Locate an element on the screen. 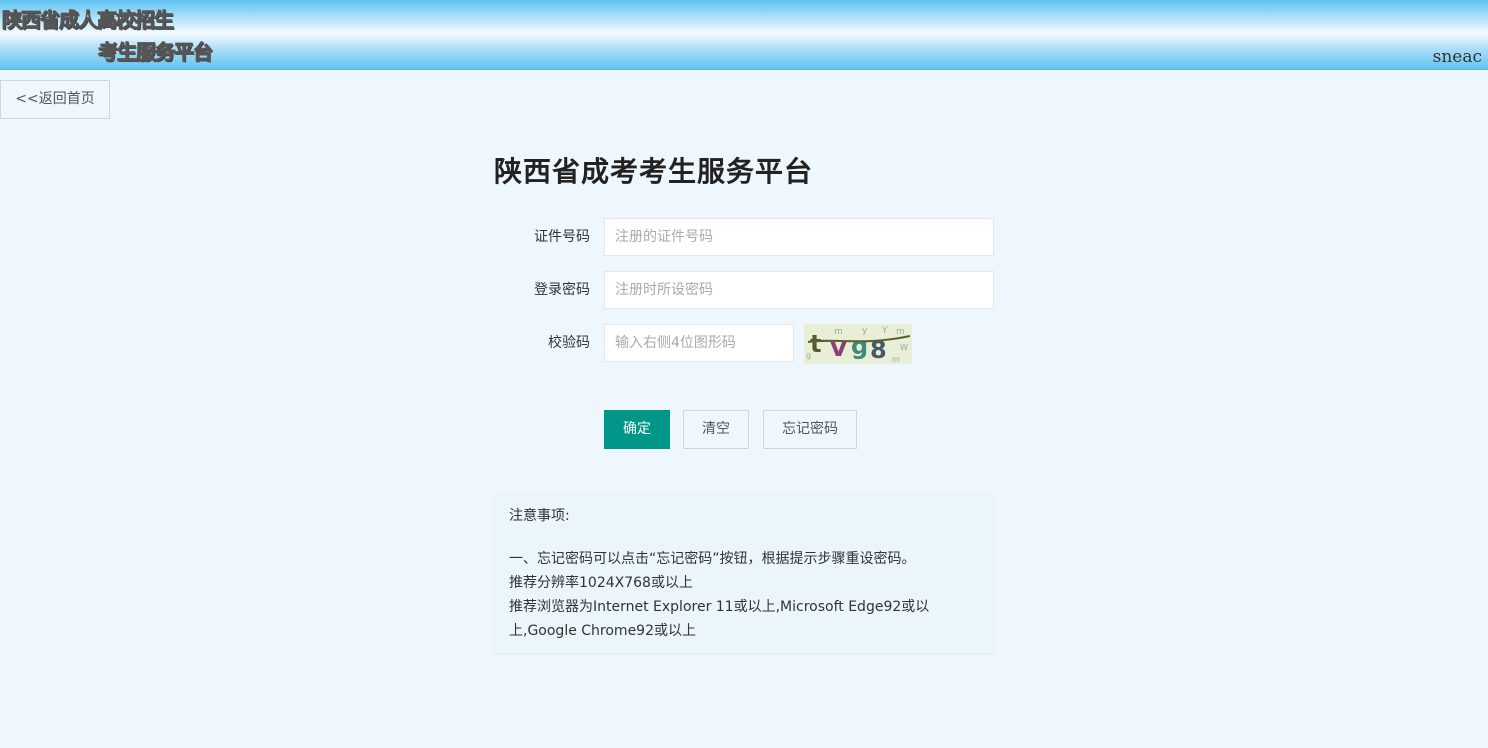  captcha-image: m y Y m g W m t v g 8 is located at coordinates (858, 344).